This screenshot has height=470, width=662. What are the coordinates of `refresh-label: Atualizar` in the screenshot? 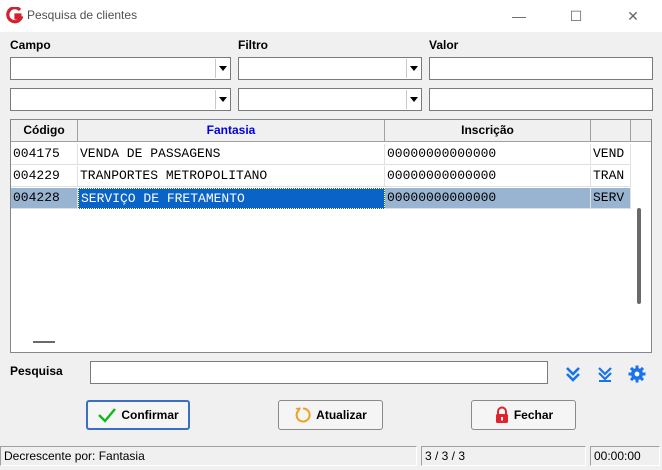 It's located at (341, 415).